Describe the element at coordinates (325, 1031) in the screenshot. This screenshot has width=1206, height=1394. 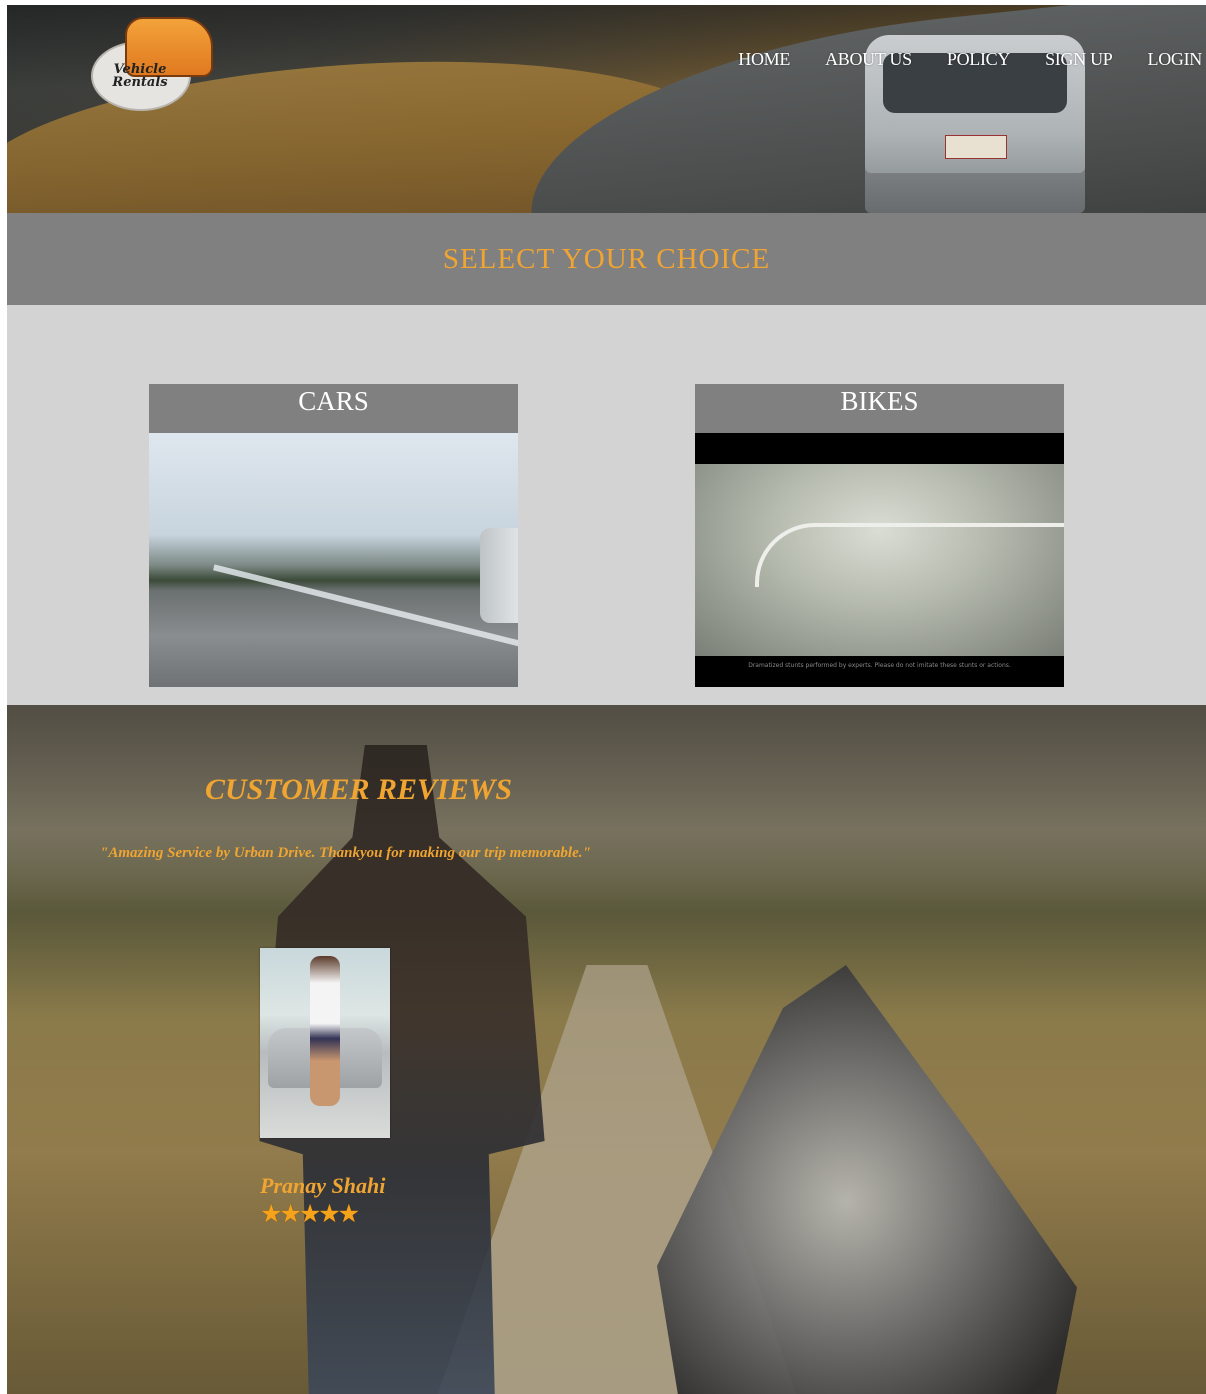
I see `reviewer-photo-person` at that location.